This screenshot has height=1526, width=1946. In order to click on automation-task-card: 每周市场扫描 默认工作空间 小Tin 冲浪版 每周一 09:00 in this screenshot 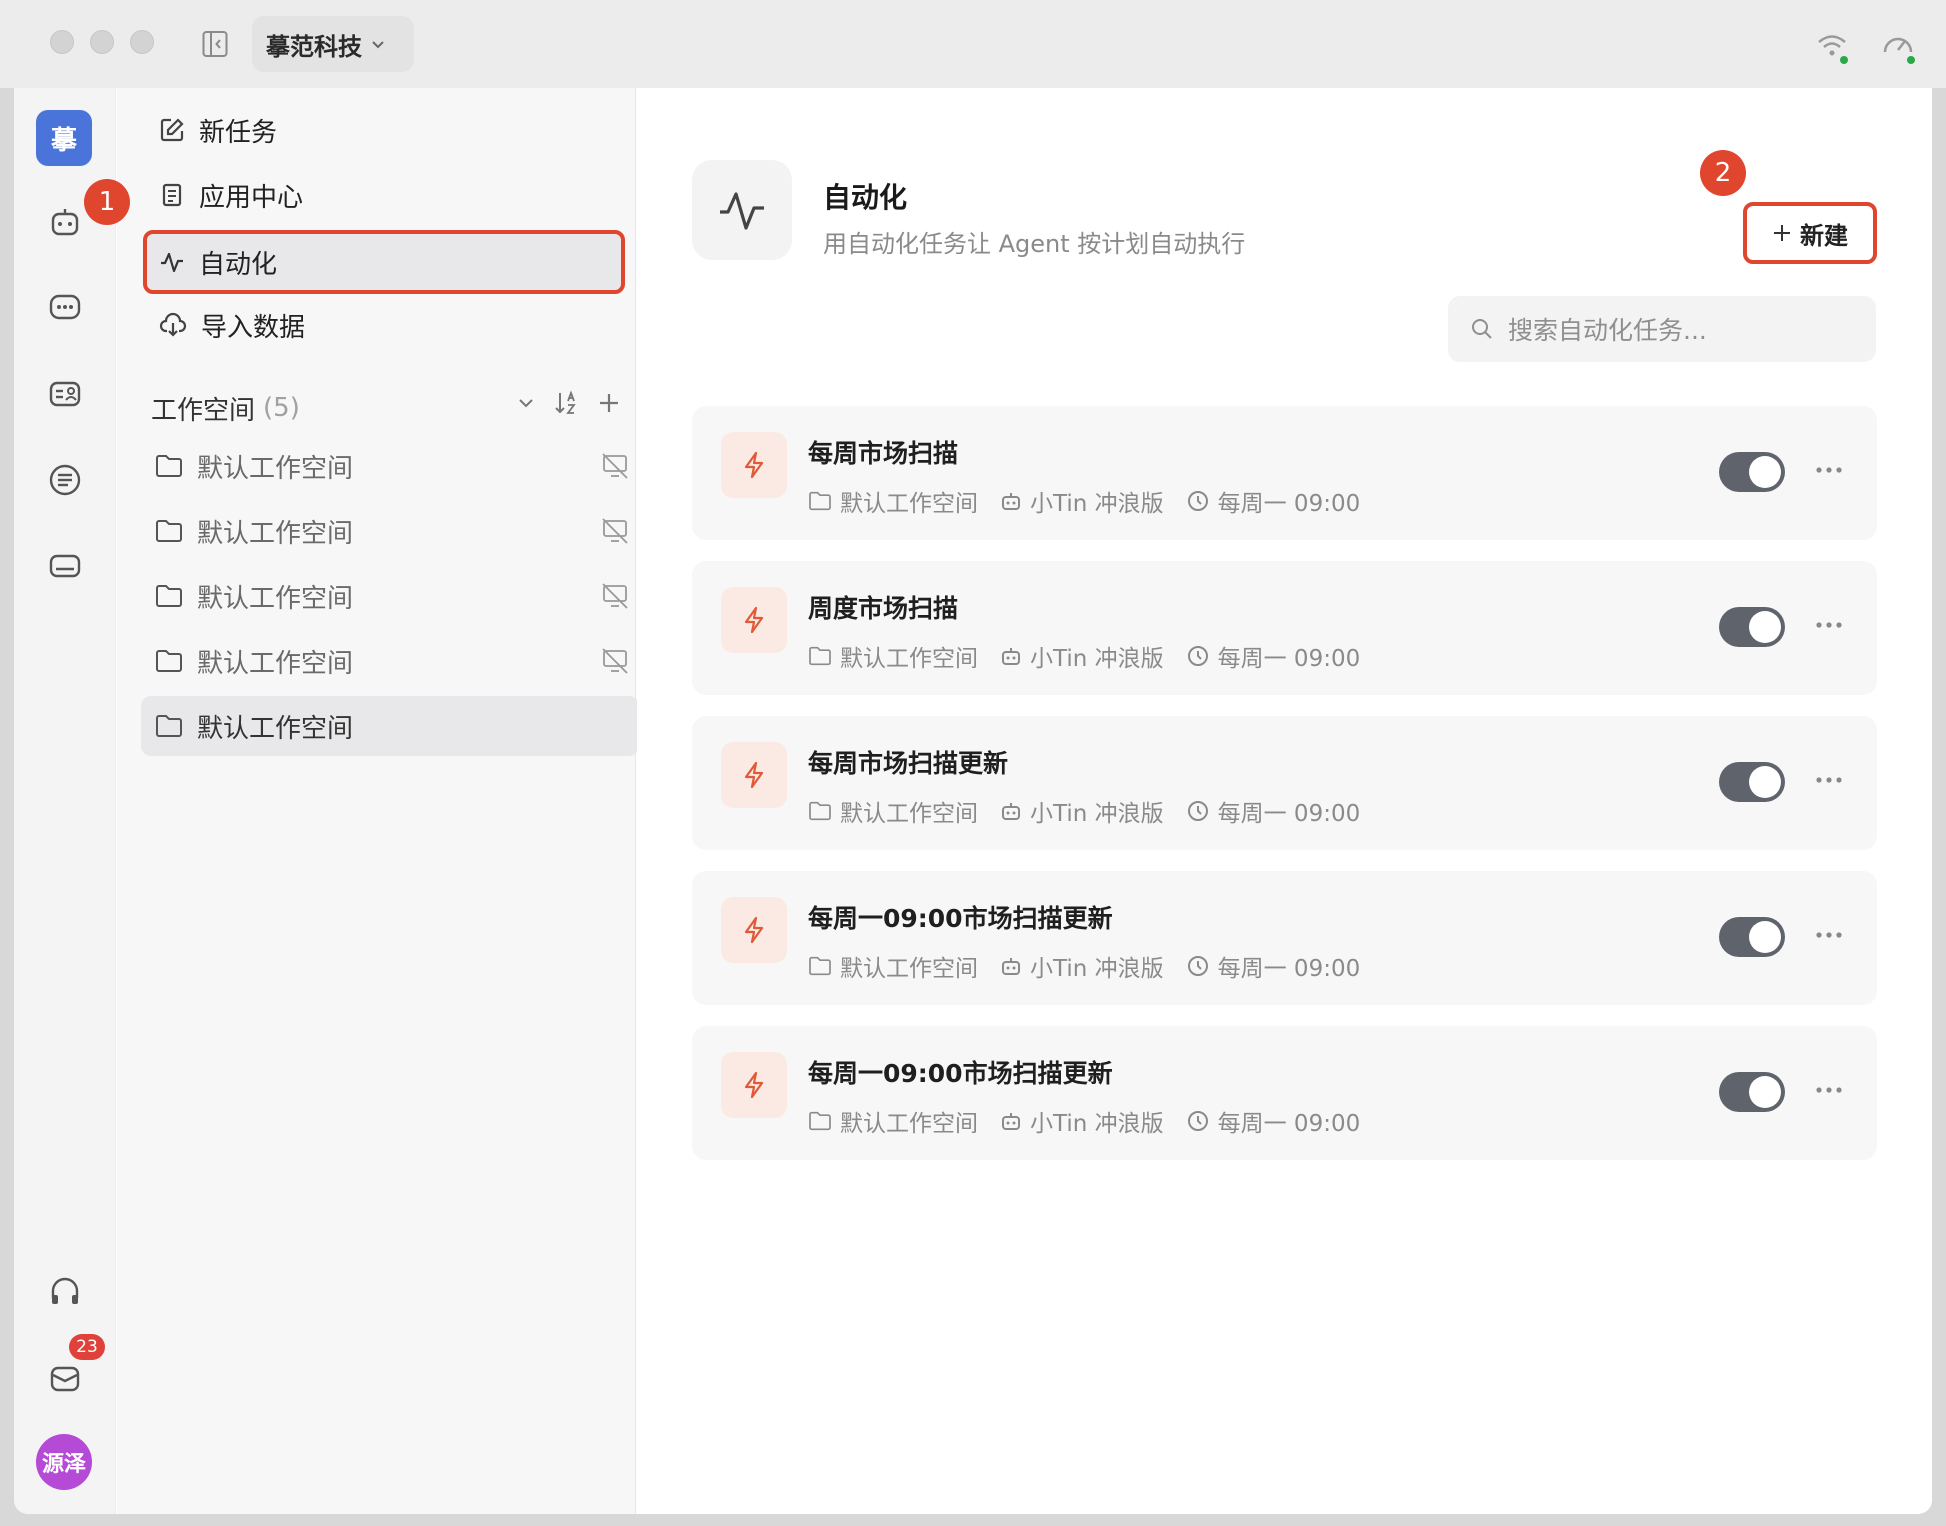, I will do `click(1284, 473)`.